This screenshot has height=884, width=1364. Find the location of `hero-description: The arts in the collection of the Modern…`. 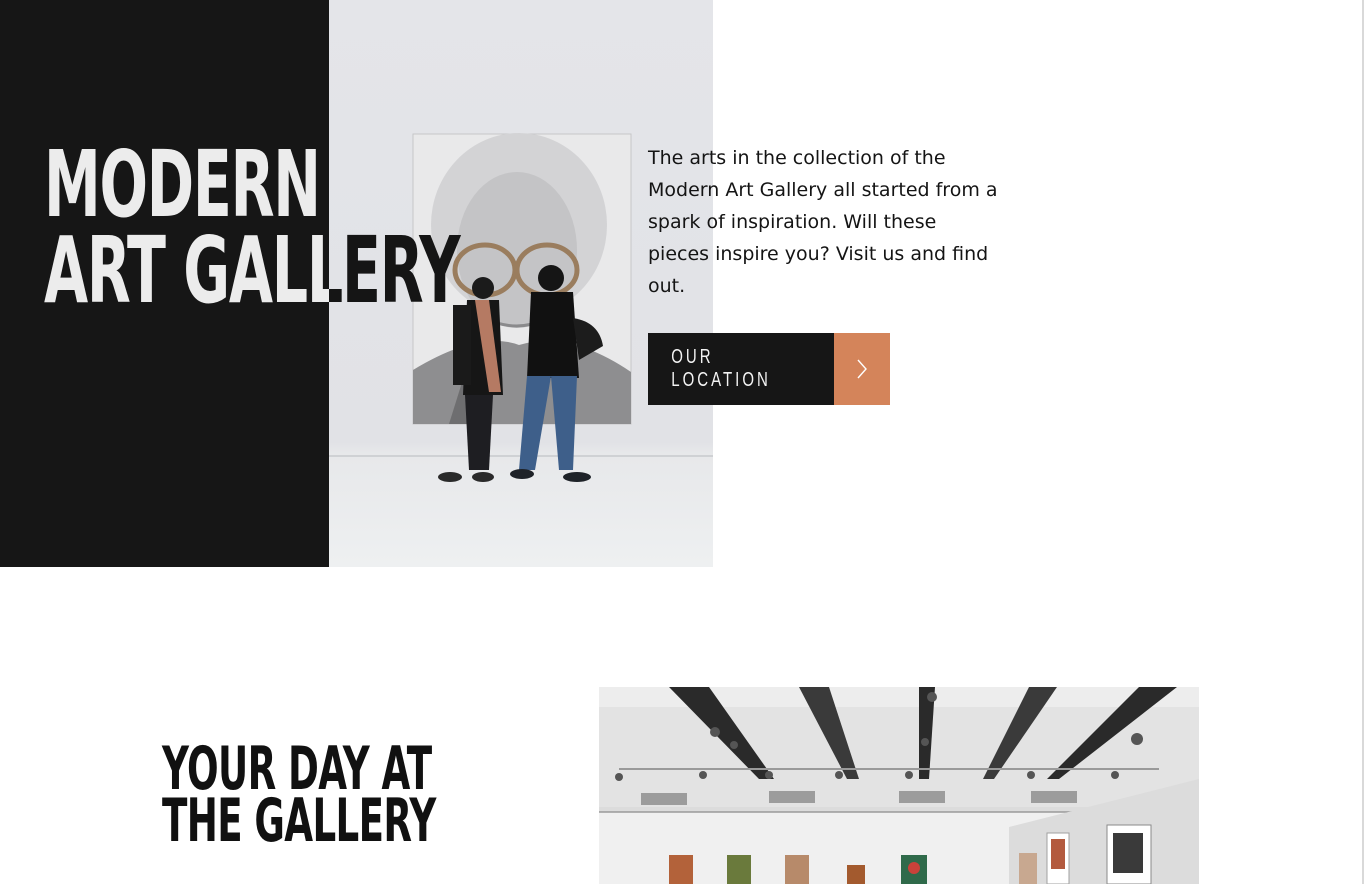

hero-description: The arts in the collection of the Modern… is located at coordinates (823, 222).